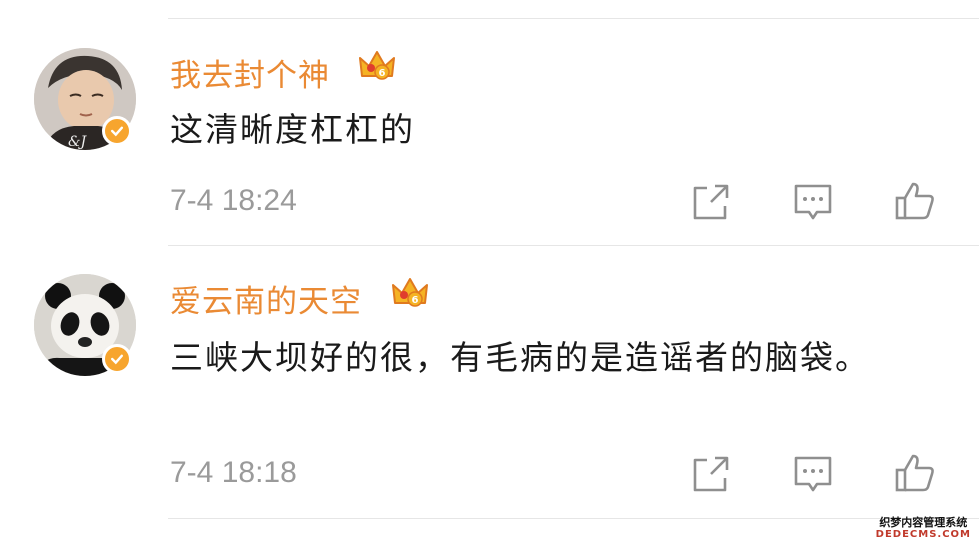  Describe the element at coordinates (266, 298) in the screenshot. I see `comment-username: 爱云南的天空` at that location.